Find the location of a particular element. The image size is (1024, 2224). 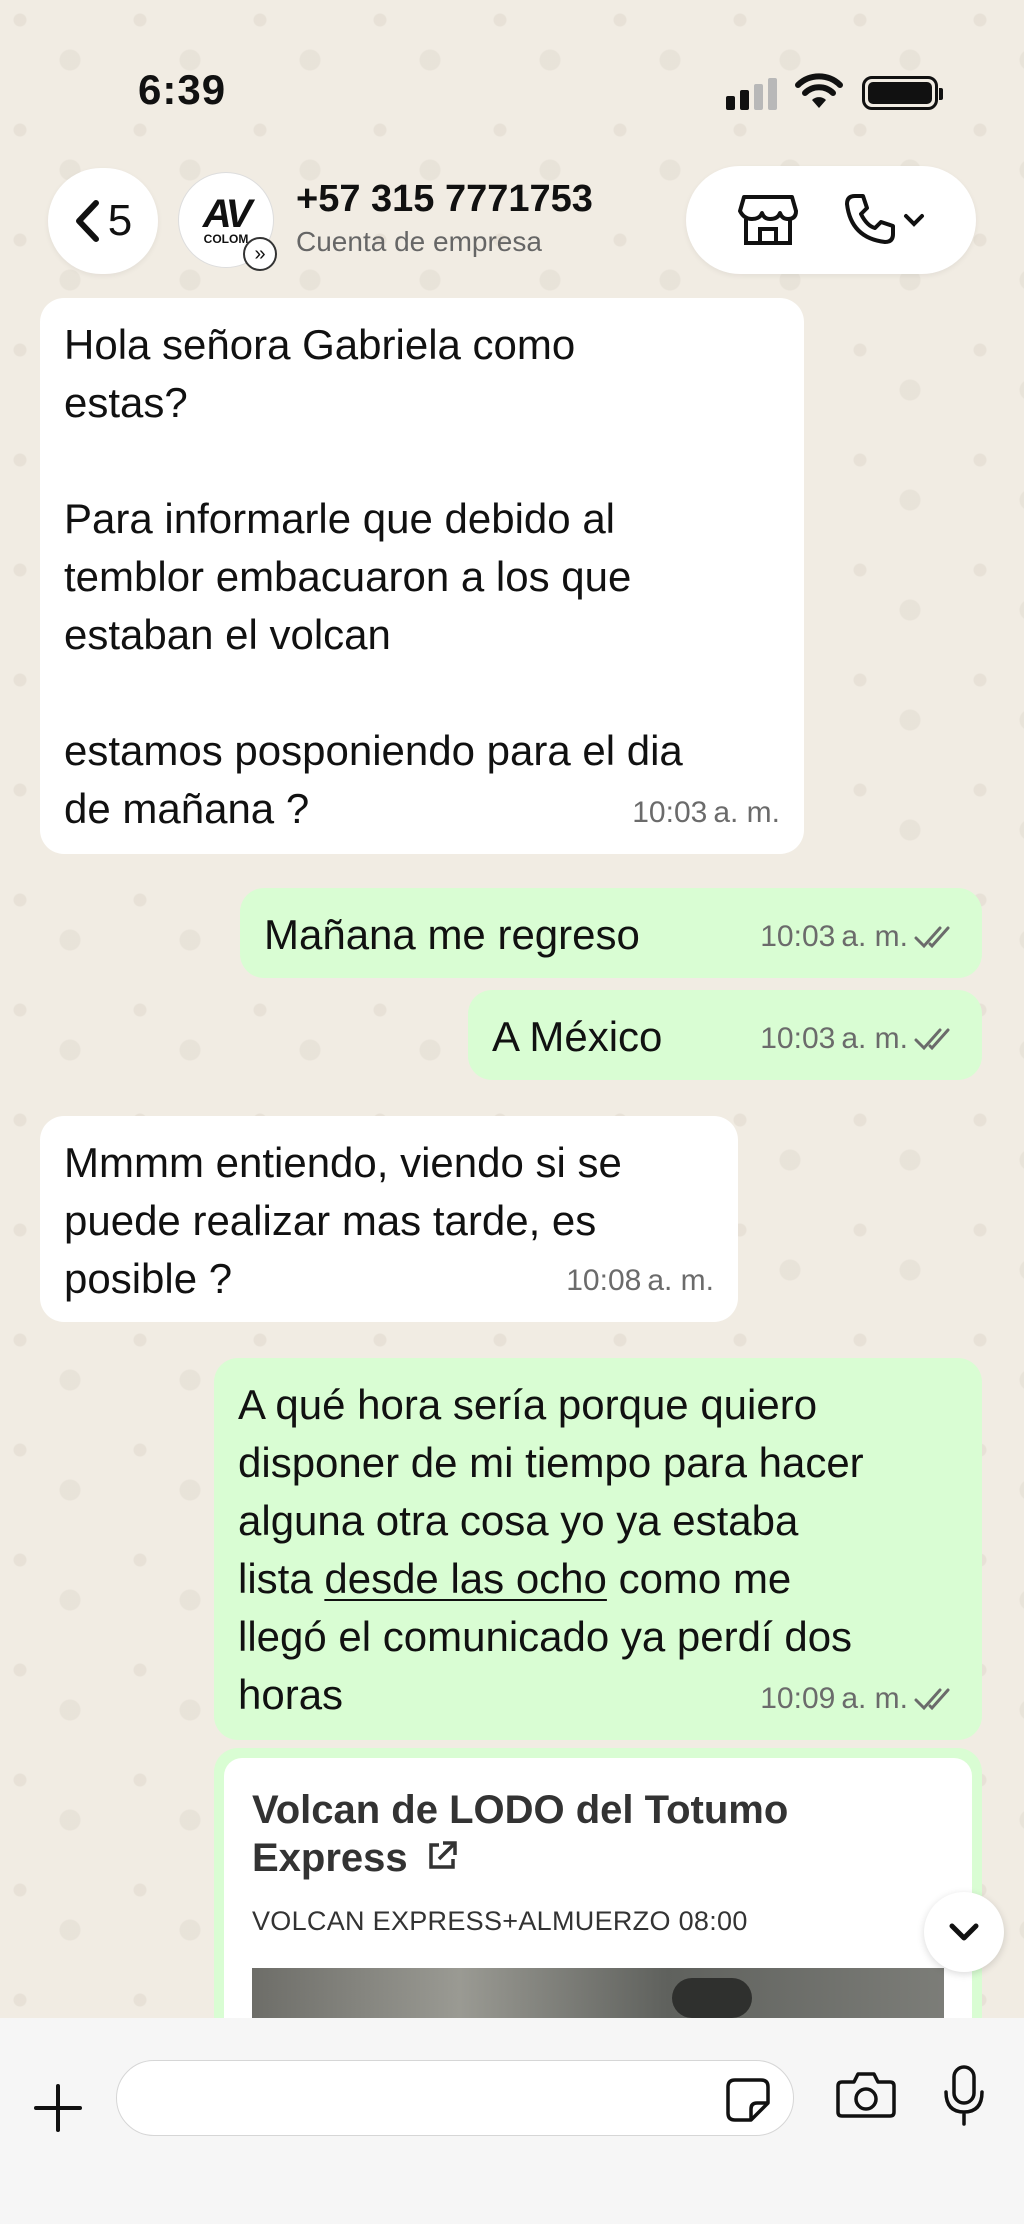

message-input is located at coordinates (455, 2098).